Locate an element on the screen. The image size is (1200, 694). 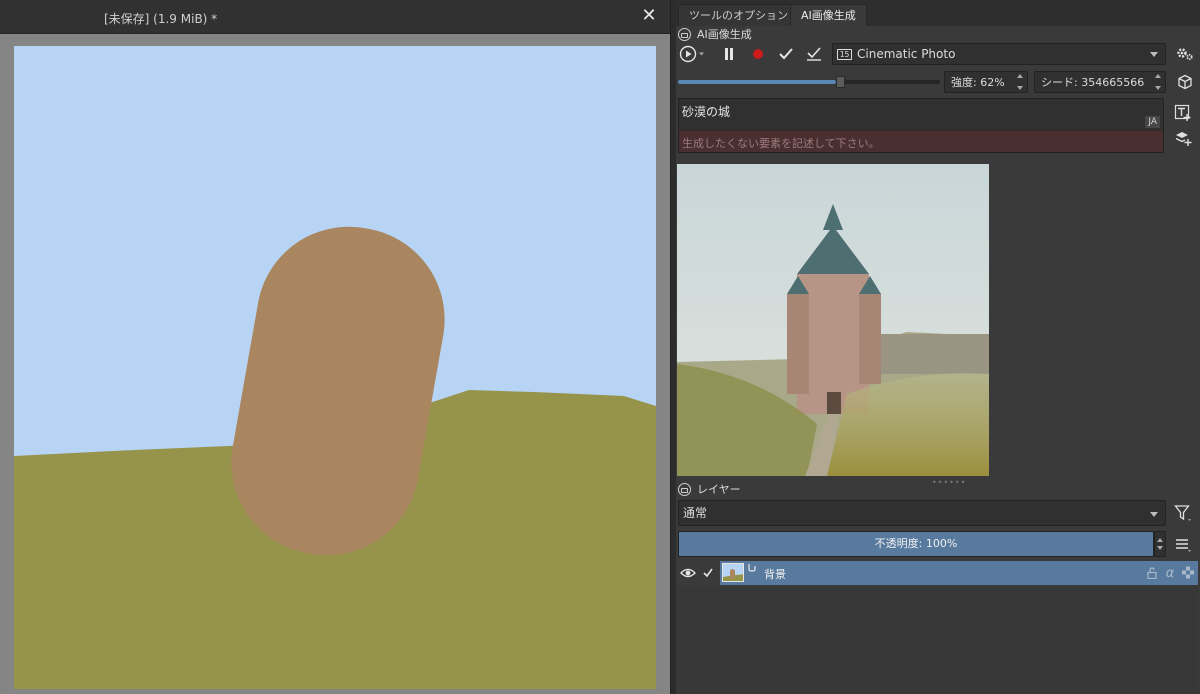
record-button is located at coordinates (758, 54).